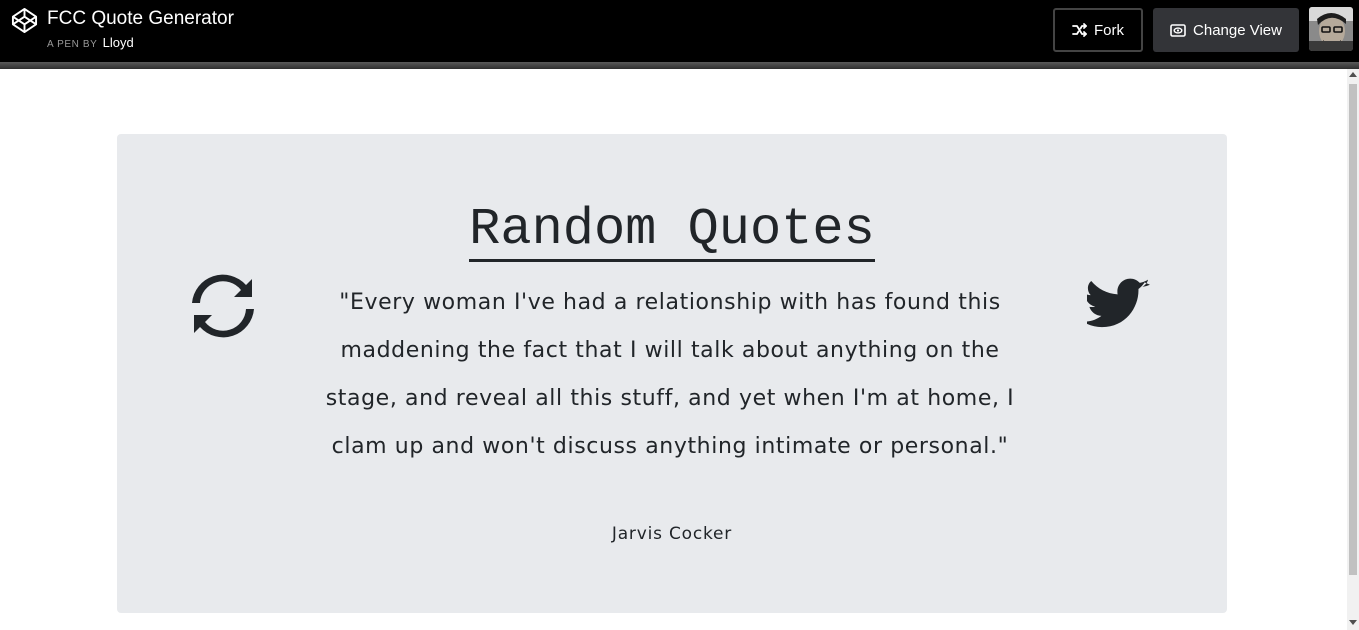 This screenshot has width=1359, height=630. I want to click on scroll-thumb, so click(1353, 329).